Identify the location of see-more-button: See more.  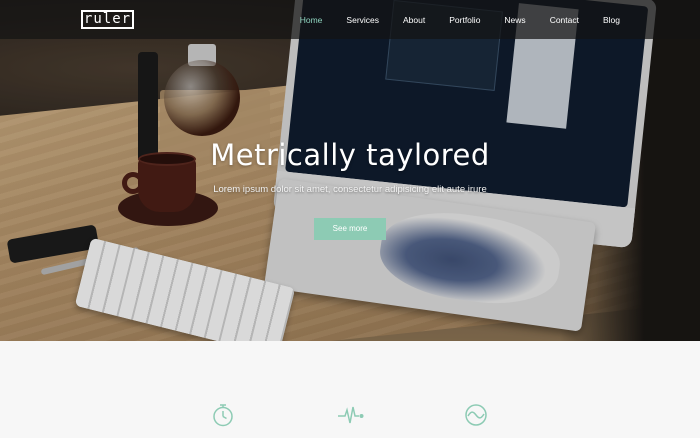
(350, 229).